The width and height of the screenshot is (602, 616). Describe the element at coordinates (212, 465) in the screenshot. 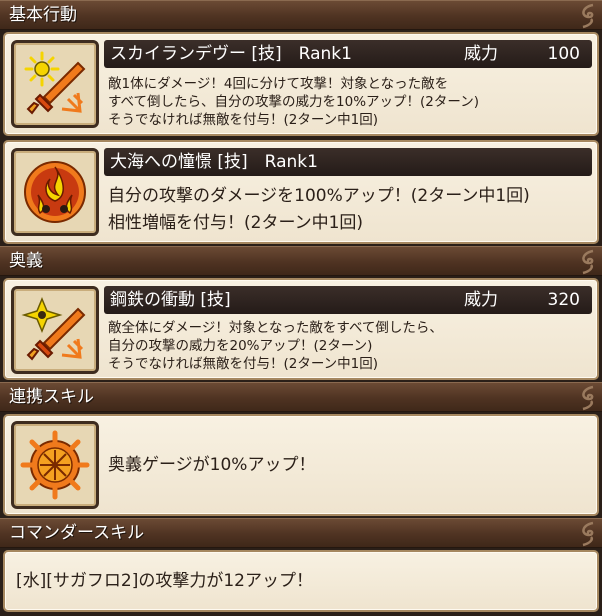

I see `link-skill-text: 奥義ゲージが10%アップ！` at that location.